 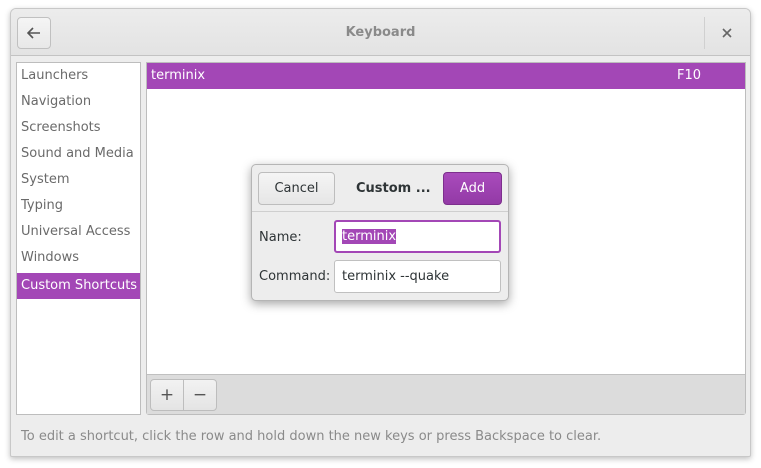 I want to click on remove-shortcut-button: −, so click(x=200, y=395).